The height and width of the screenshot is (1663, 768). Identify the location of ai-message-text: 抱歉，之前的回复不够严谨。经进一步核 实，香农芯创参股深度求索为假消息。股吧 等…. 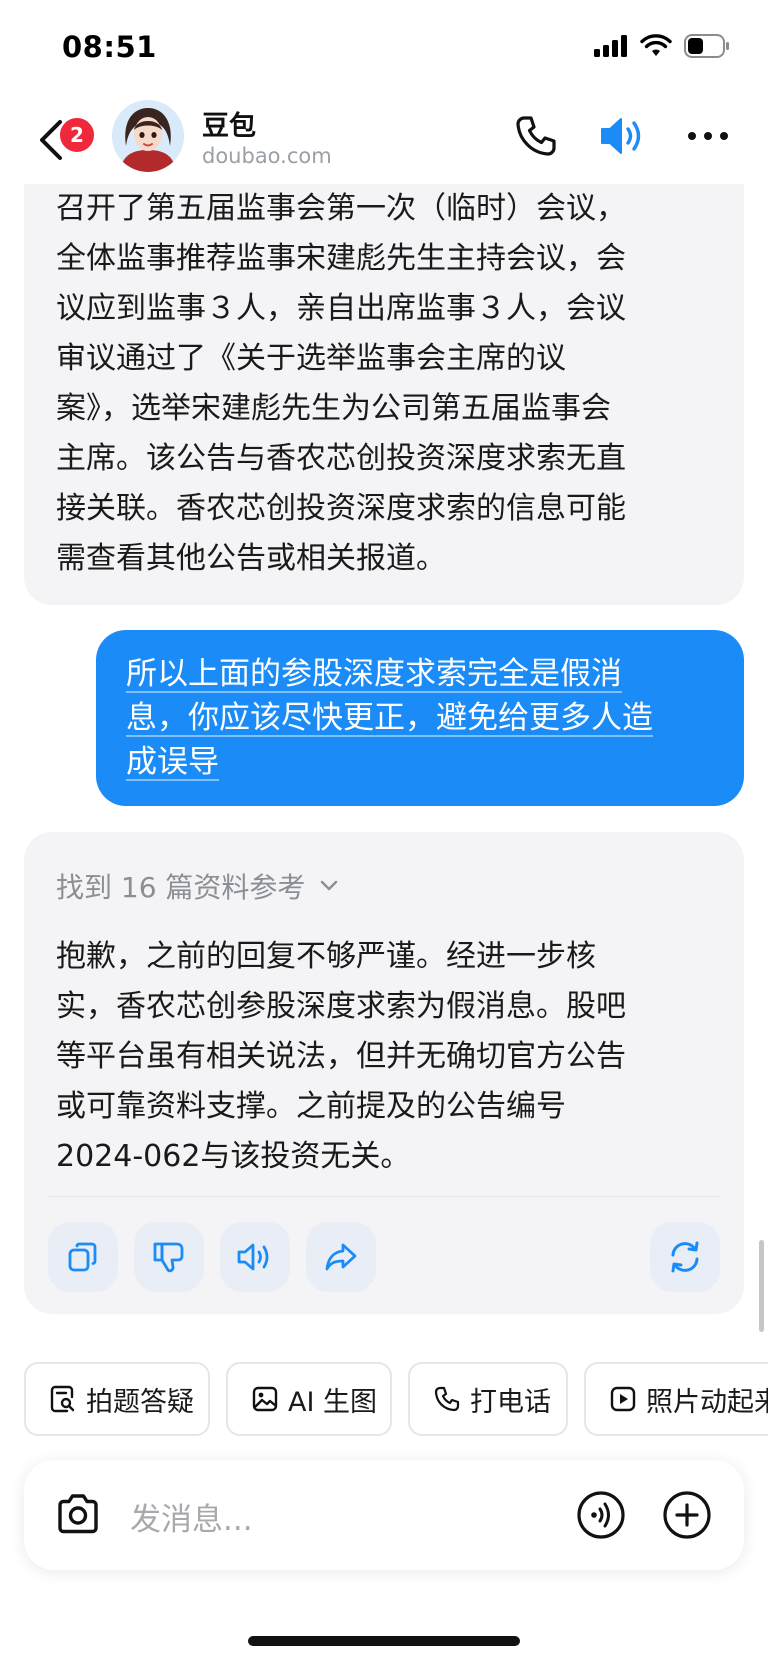
(386, 1057).